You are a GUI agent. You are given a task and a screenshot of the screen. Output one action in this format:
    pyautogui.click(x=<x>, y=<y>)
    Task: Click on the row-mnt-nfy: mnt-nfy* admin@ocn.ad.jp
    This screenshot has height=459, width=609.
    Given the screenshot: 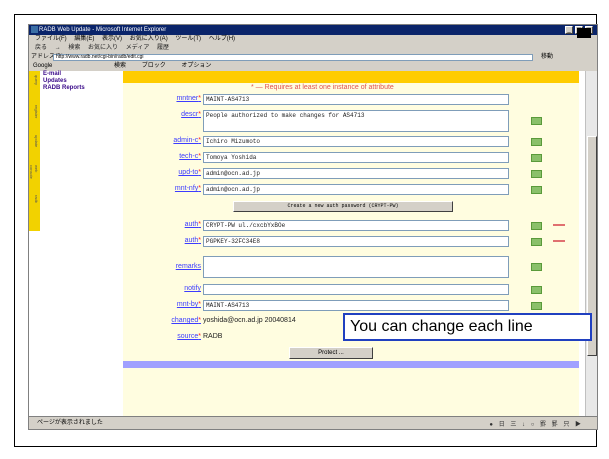 What is the action you would take?
    pyautogui.click(x=351, y=189)
    